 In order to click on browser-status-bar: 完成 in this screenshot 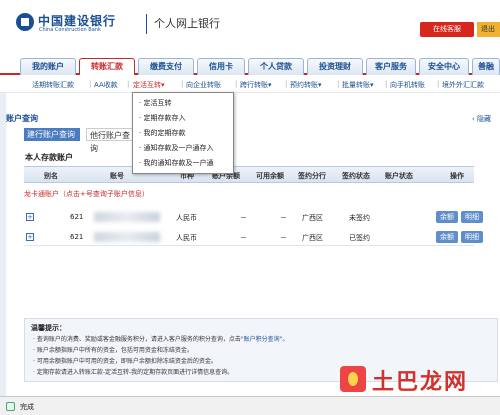, I will do `click(250, 405)`.